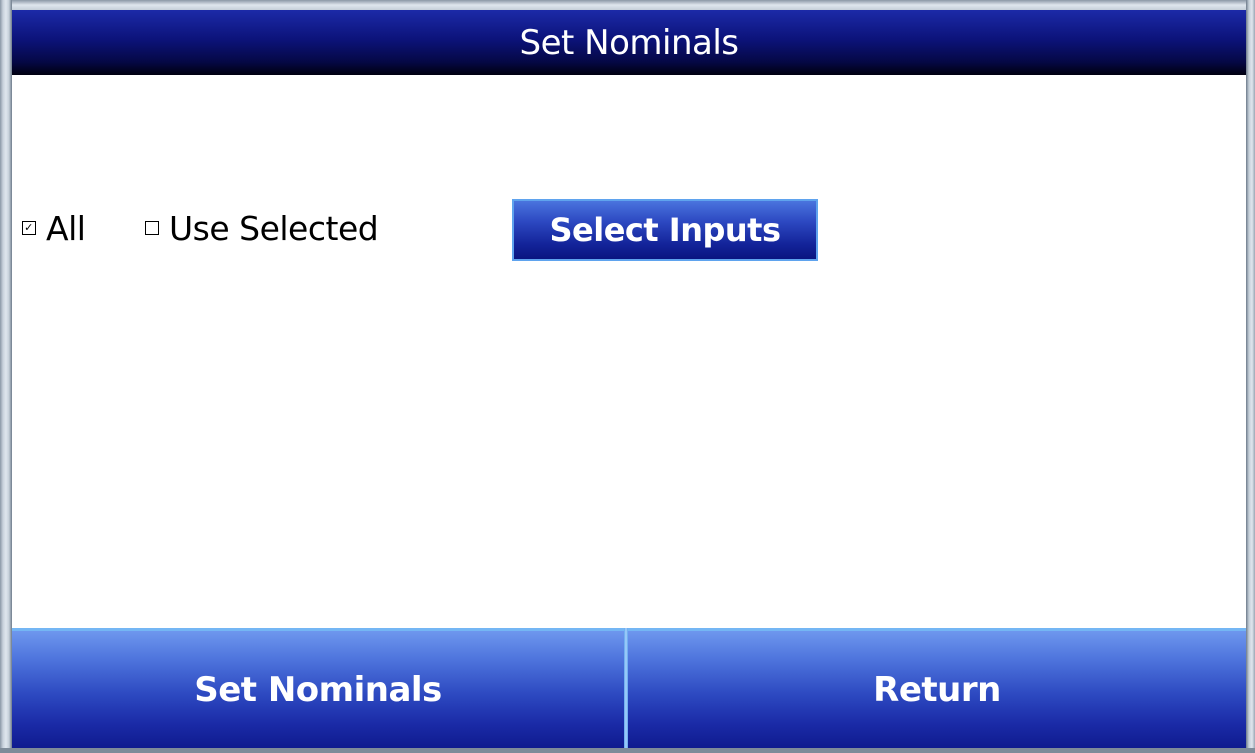 The width and height of the screenshot is (1255, 753). I want to click on window-border-bottom, so click(627, 750).